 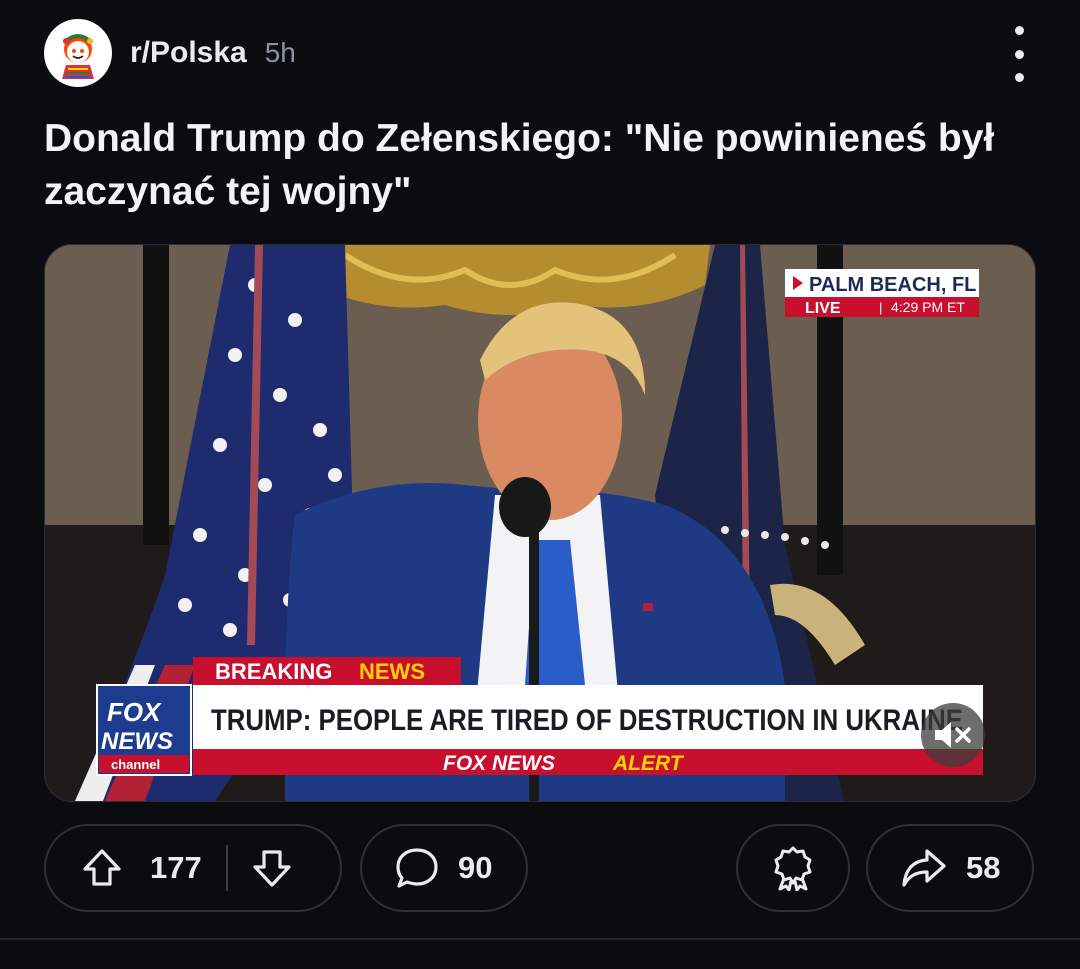 I want to click on upvote-count: 177, so click(x=176, y=867).